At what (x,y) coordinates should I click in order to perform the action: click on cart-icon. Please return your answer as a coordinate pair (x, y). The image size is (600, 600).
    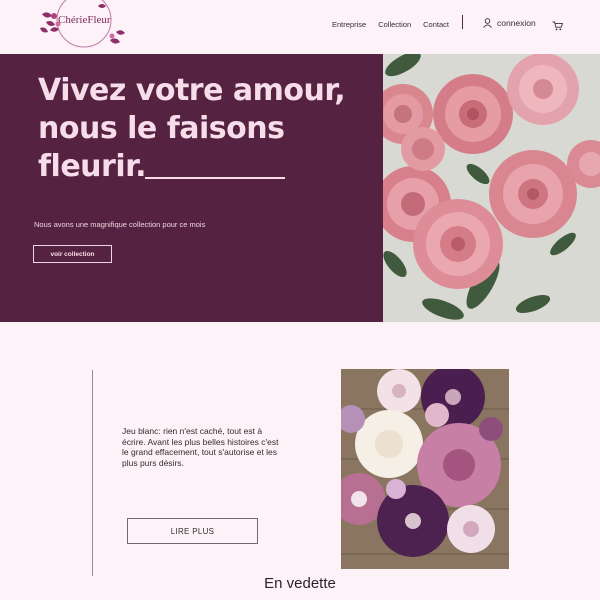
    Looking at the image, I should click on (558, 26).